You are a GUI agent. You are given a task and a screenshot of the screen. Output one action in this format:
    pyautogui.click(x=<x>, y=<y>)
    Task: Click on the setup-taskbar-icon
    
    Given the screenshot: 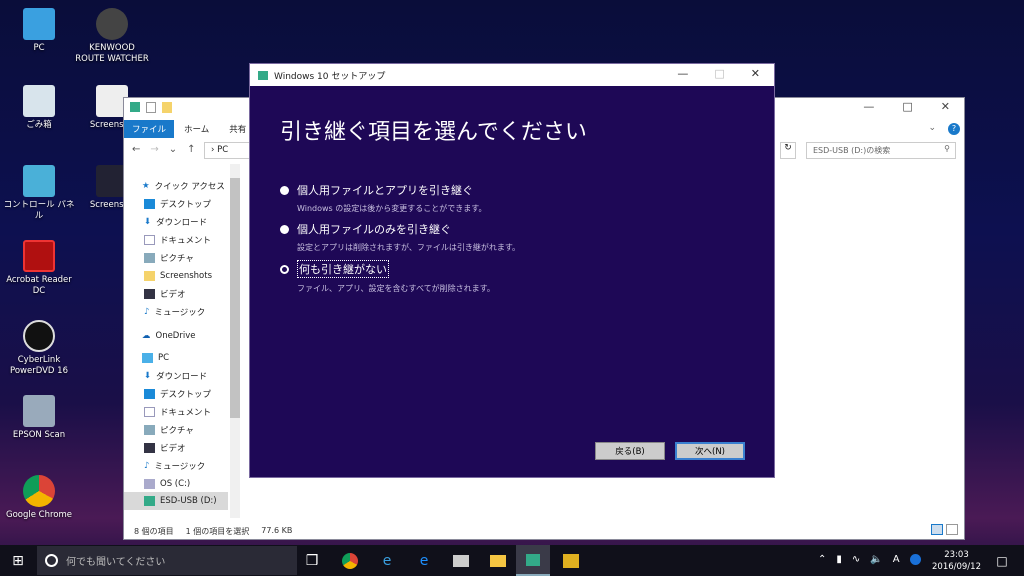 What is the action you would take?
    pyautogui.click(x=533, y=560)
    